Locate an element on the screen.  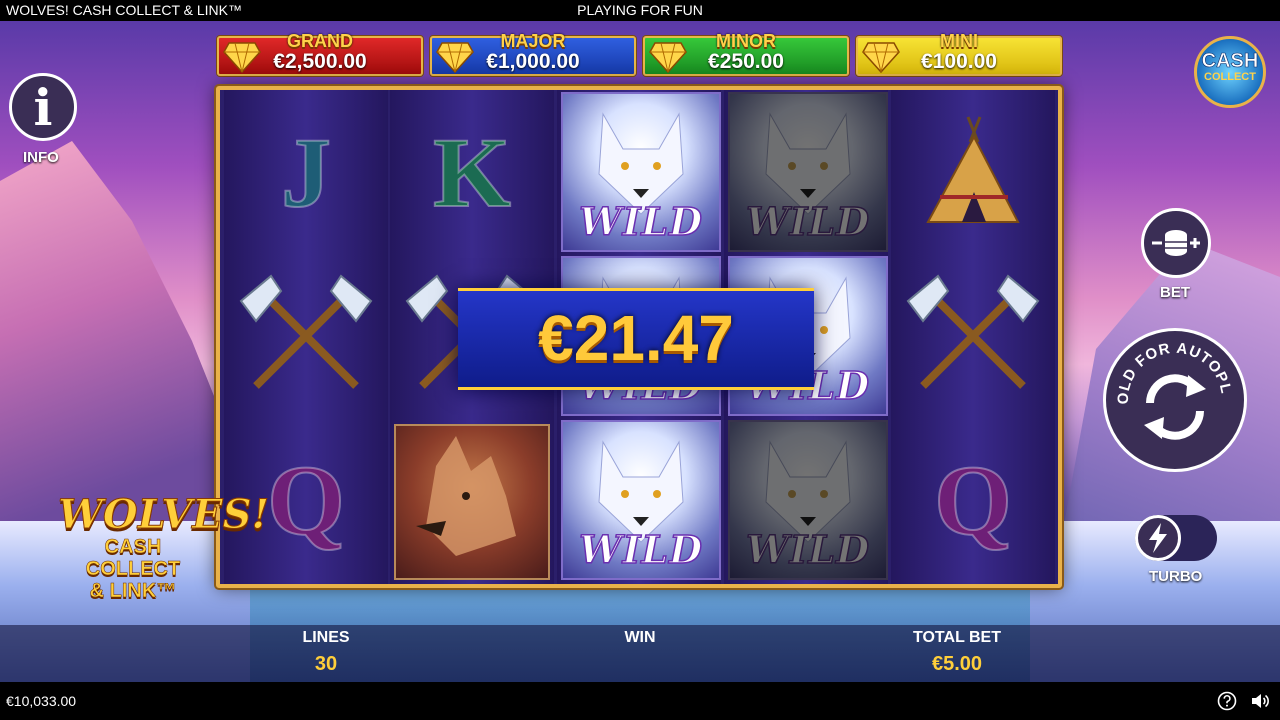
brown-wolf-icon is located at coordinates (472, 502).